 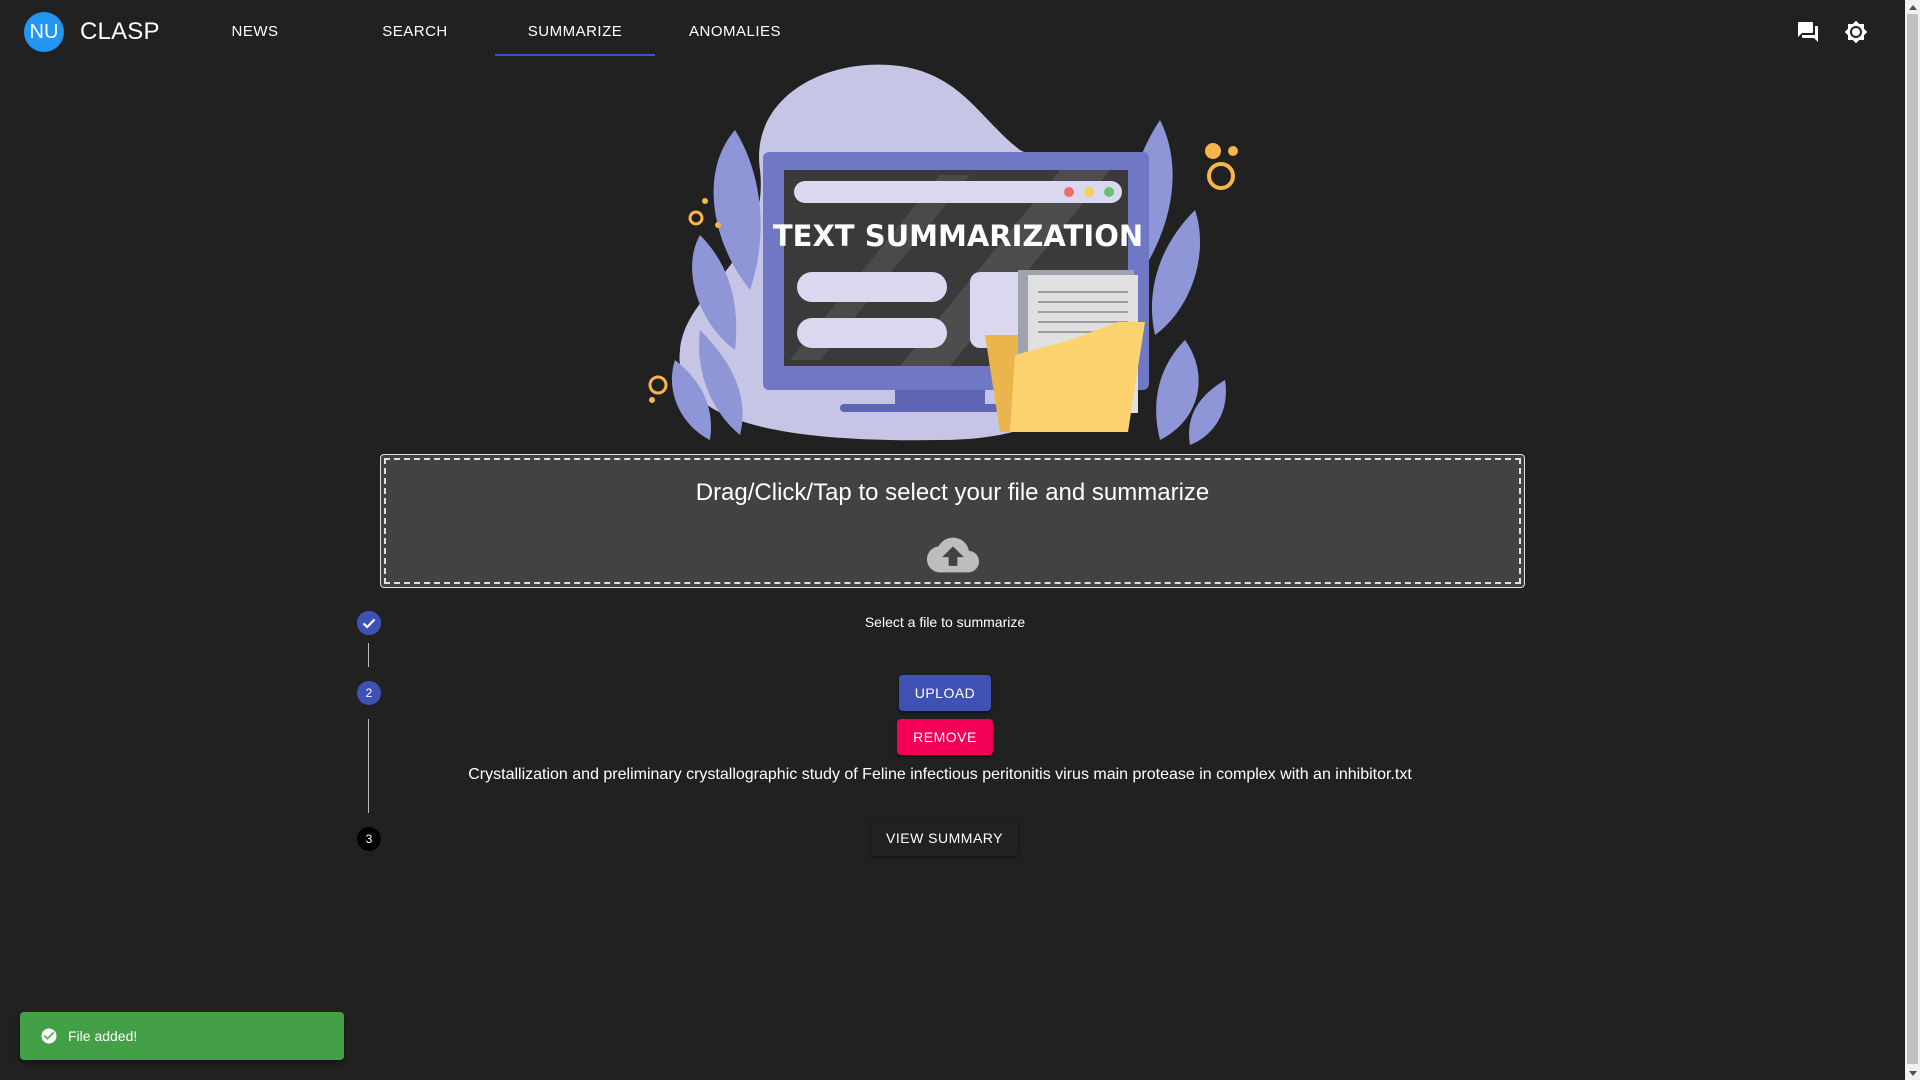 I want to click on text-summarization-illustration: TEXT SUMMARIZATION, so click(x=943, y=254).